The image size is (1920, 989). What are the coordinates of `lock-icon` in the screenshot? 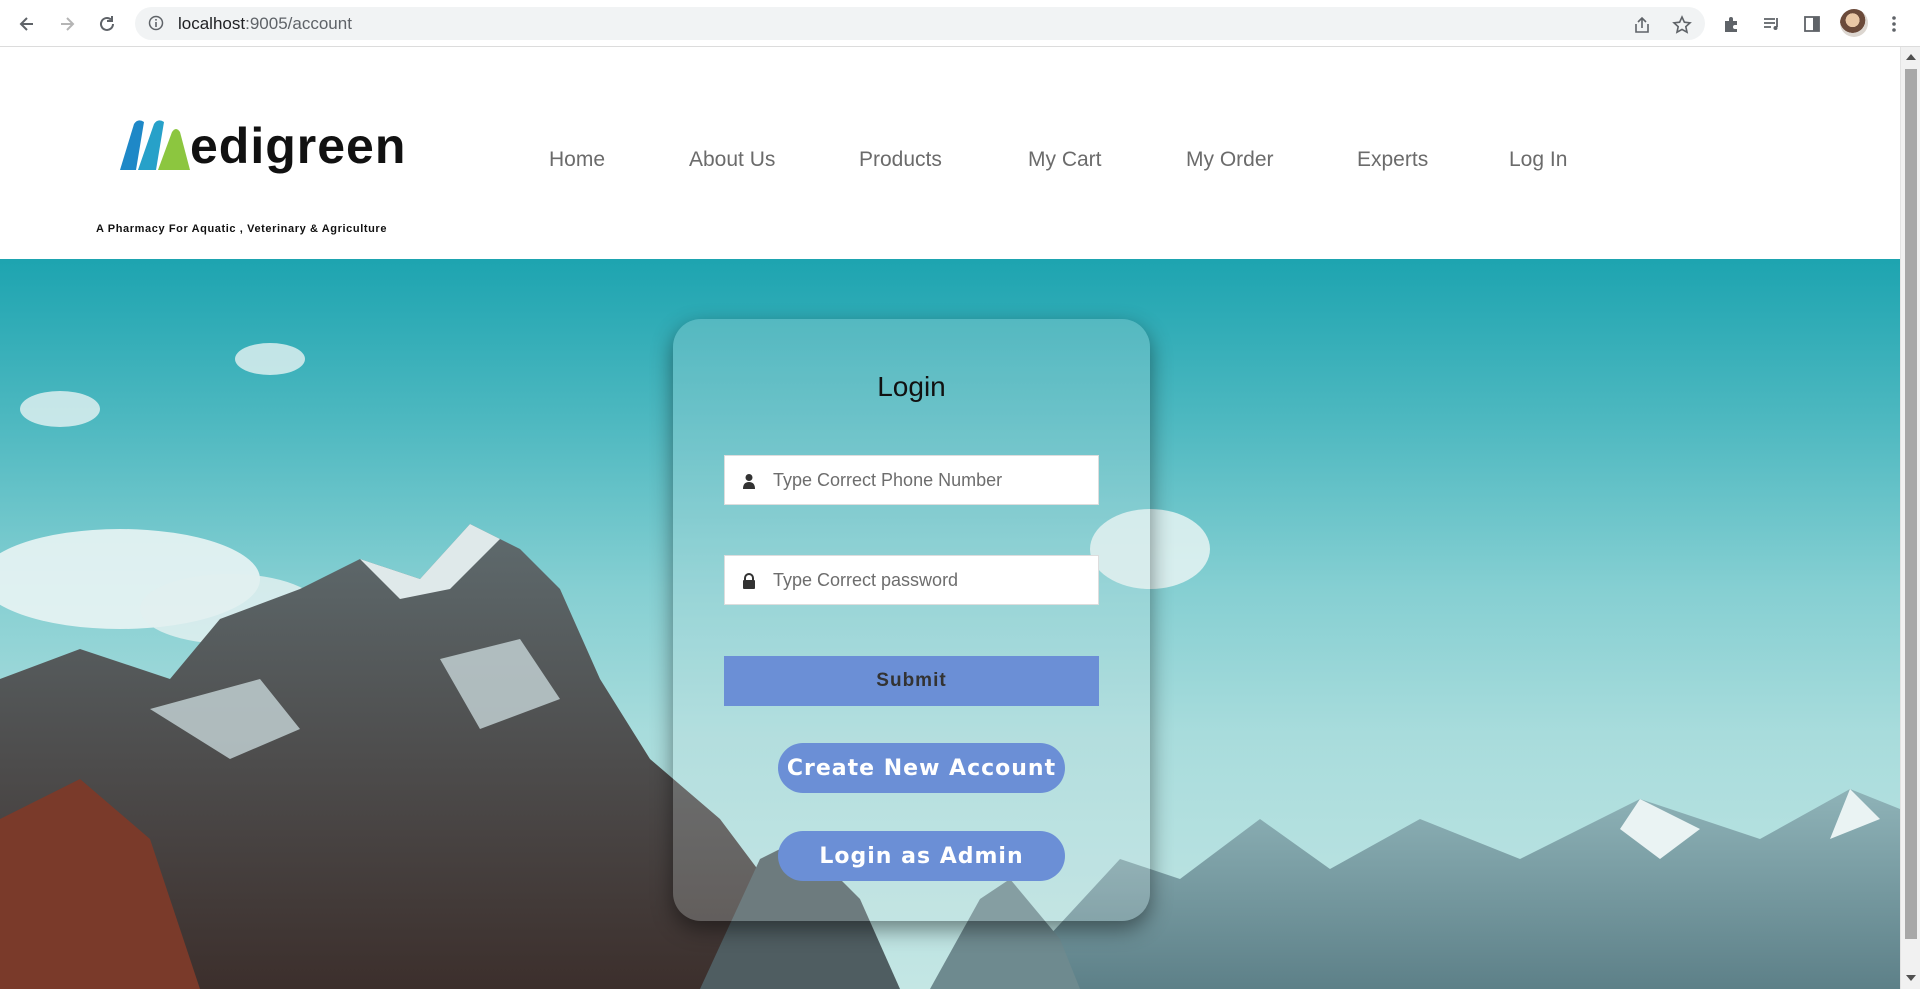 It's located at (749, 581).